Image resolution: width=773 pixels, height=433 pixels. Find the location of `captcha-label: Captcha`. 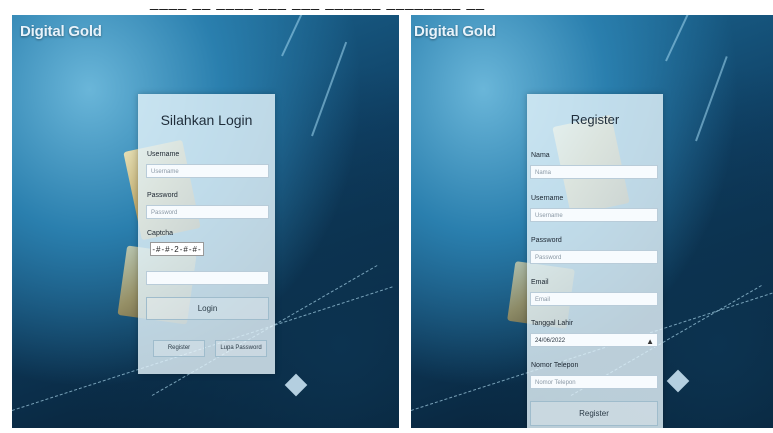

captcha-label: Captcha is located at coordinates (160, 233).